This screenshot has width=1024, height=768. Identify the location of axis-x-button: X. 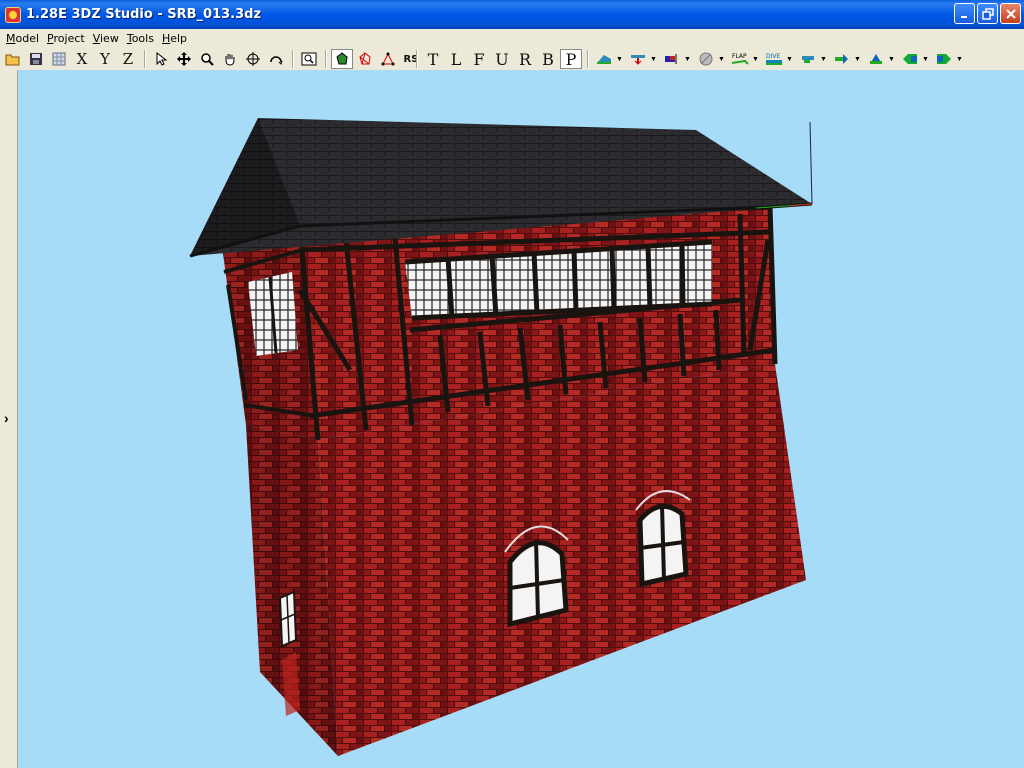
(82, 59).